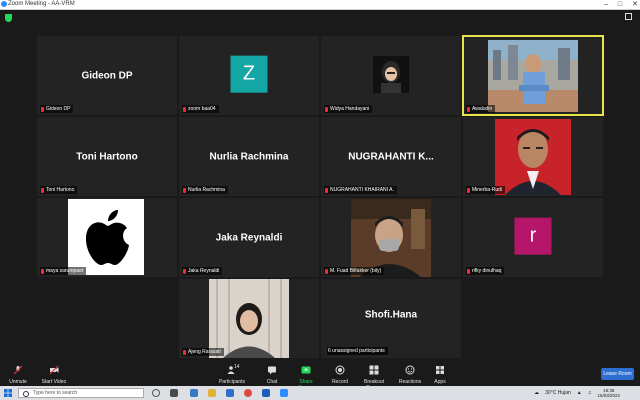 The height and width of the screenshot is (400, 640). Describe the element at coordinates (26, 394) in the screenshot. I see `search-icon` at that location.